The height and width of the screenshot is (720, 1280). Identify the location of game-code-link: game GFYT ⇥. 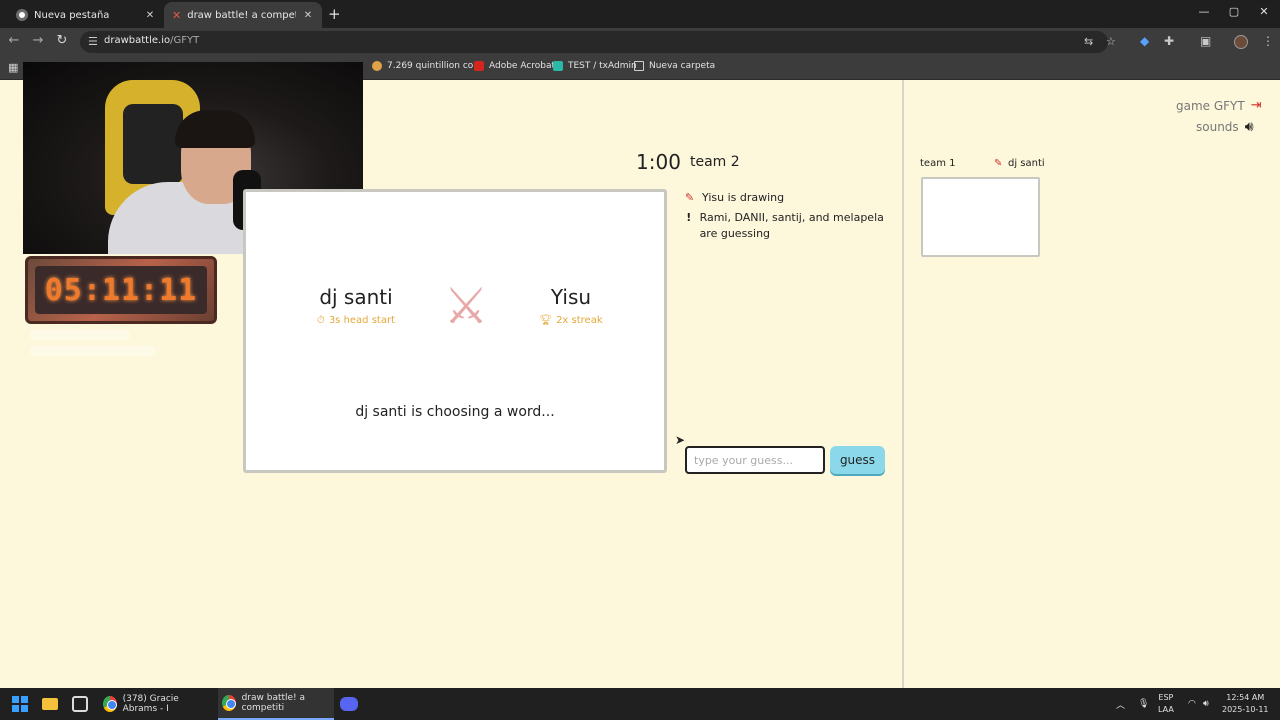
(1219, 105).